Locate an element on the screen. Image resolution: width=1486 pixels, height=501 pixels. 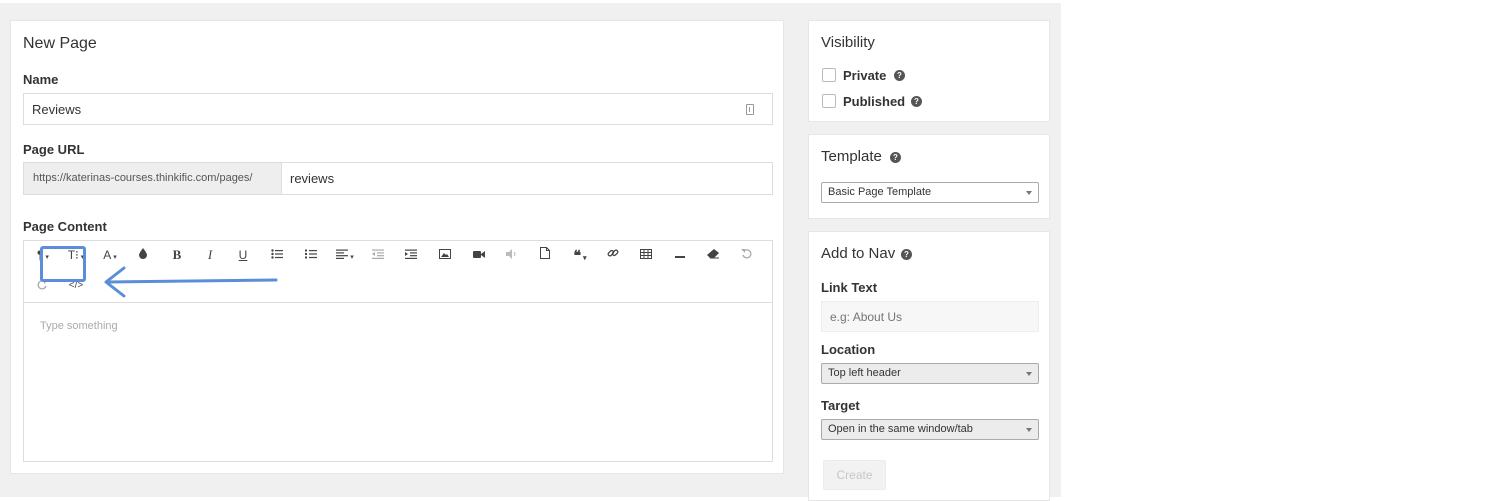
quote-button: ❝ ▾ is located at coordinates (580, 255).